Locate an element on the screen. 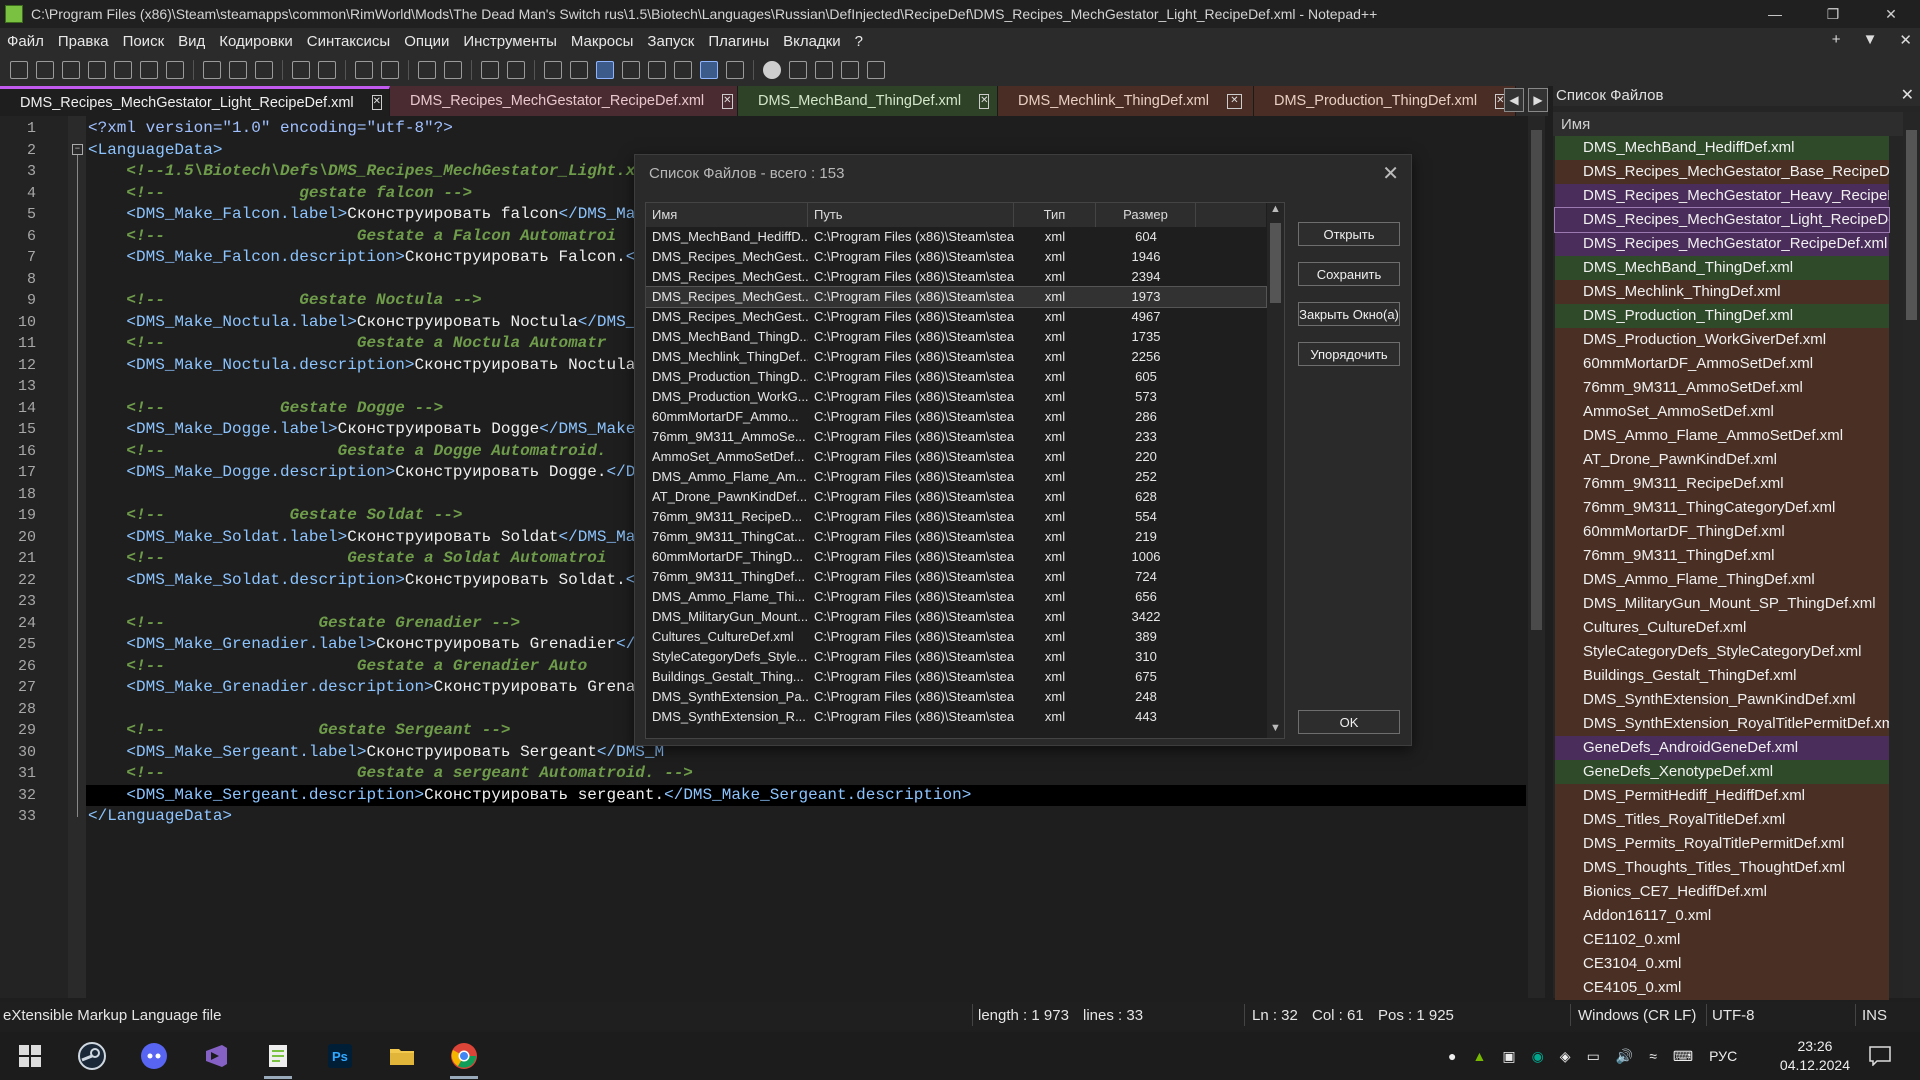  file-list-item: GeneDefs_XenotypeDef.xml is located at coordinates (1722, 772).